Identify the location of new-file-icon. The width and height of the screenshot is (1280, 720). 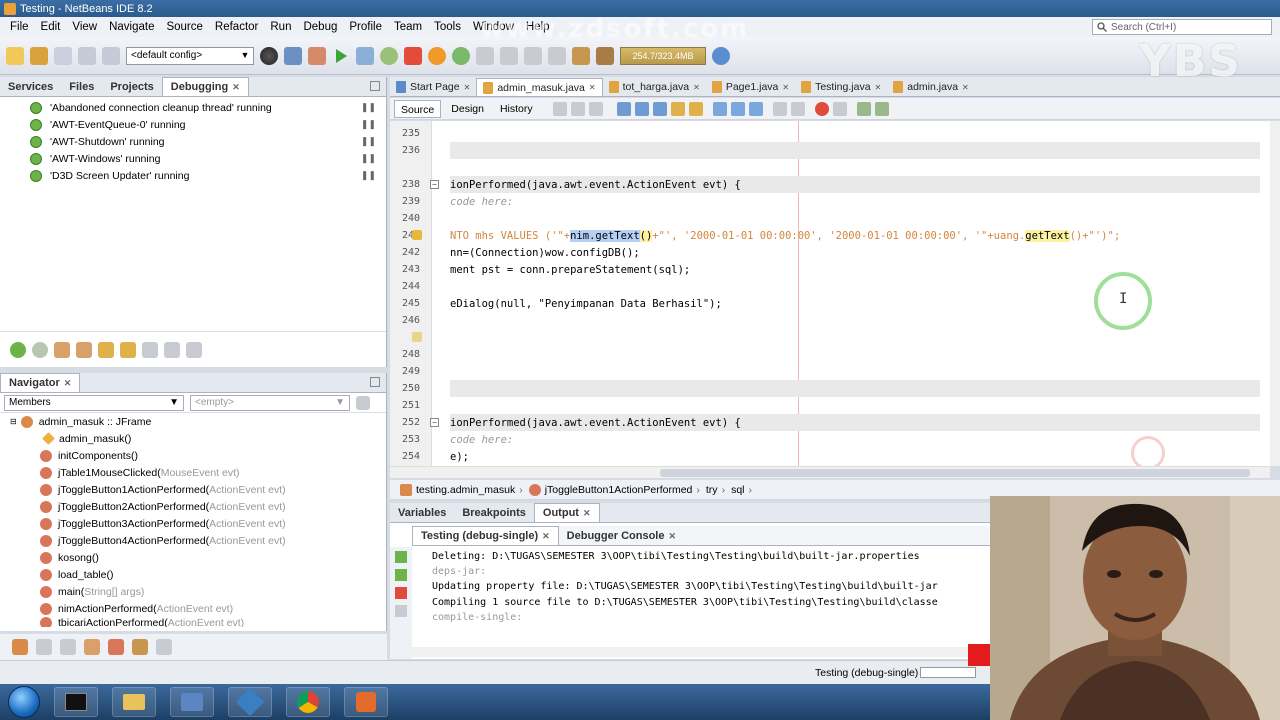
(15, 55).